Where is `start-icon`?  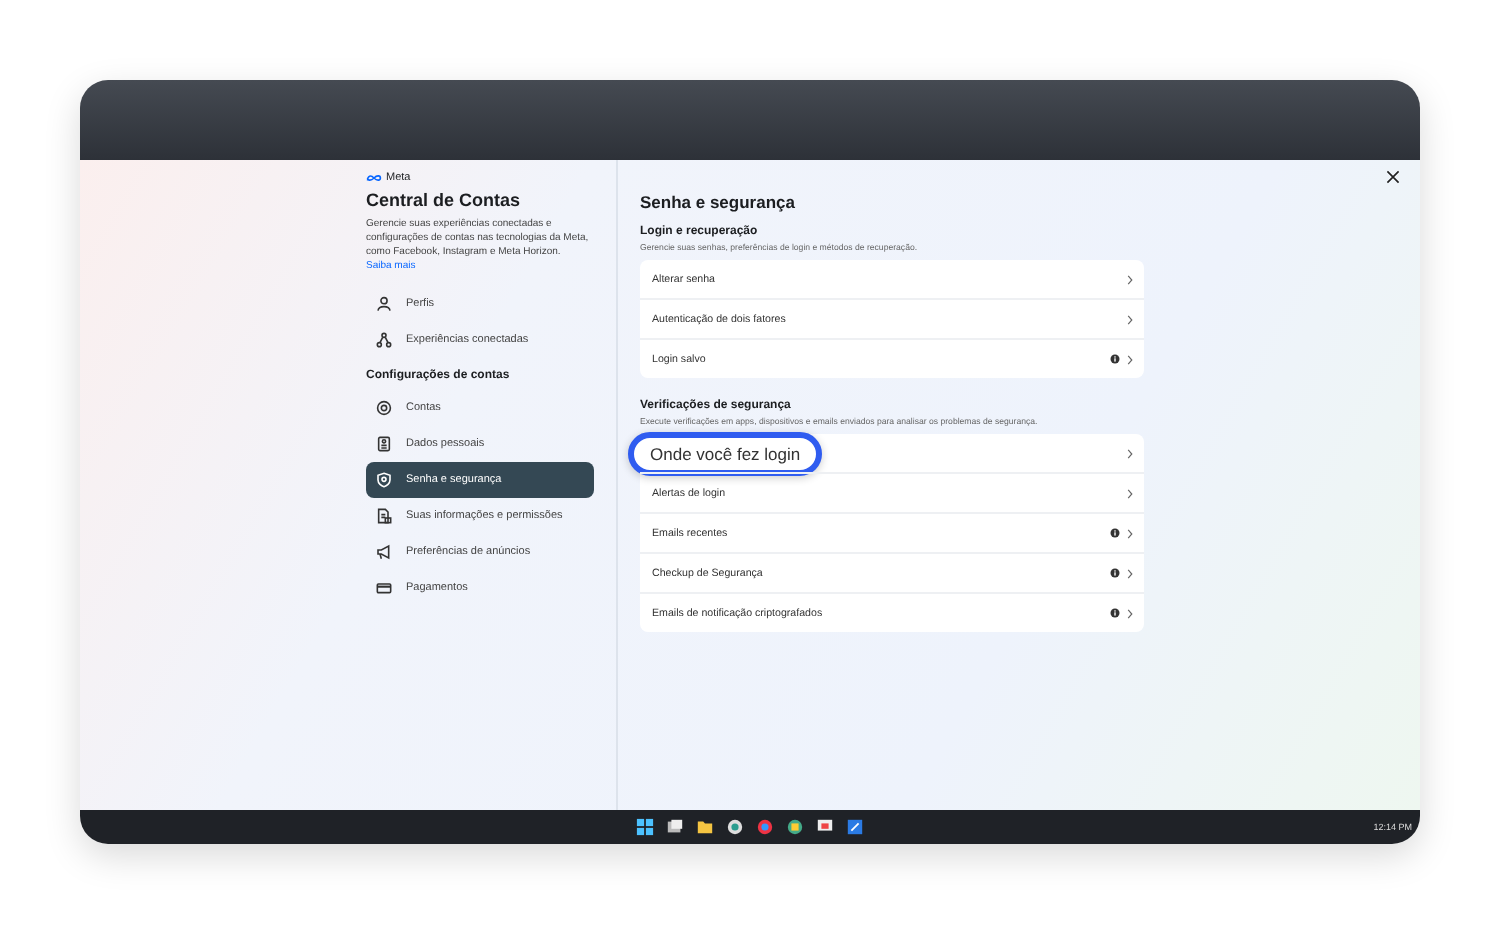
start-icon is located at coordinates (645, 827).